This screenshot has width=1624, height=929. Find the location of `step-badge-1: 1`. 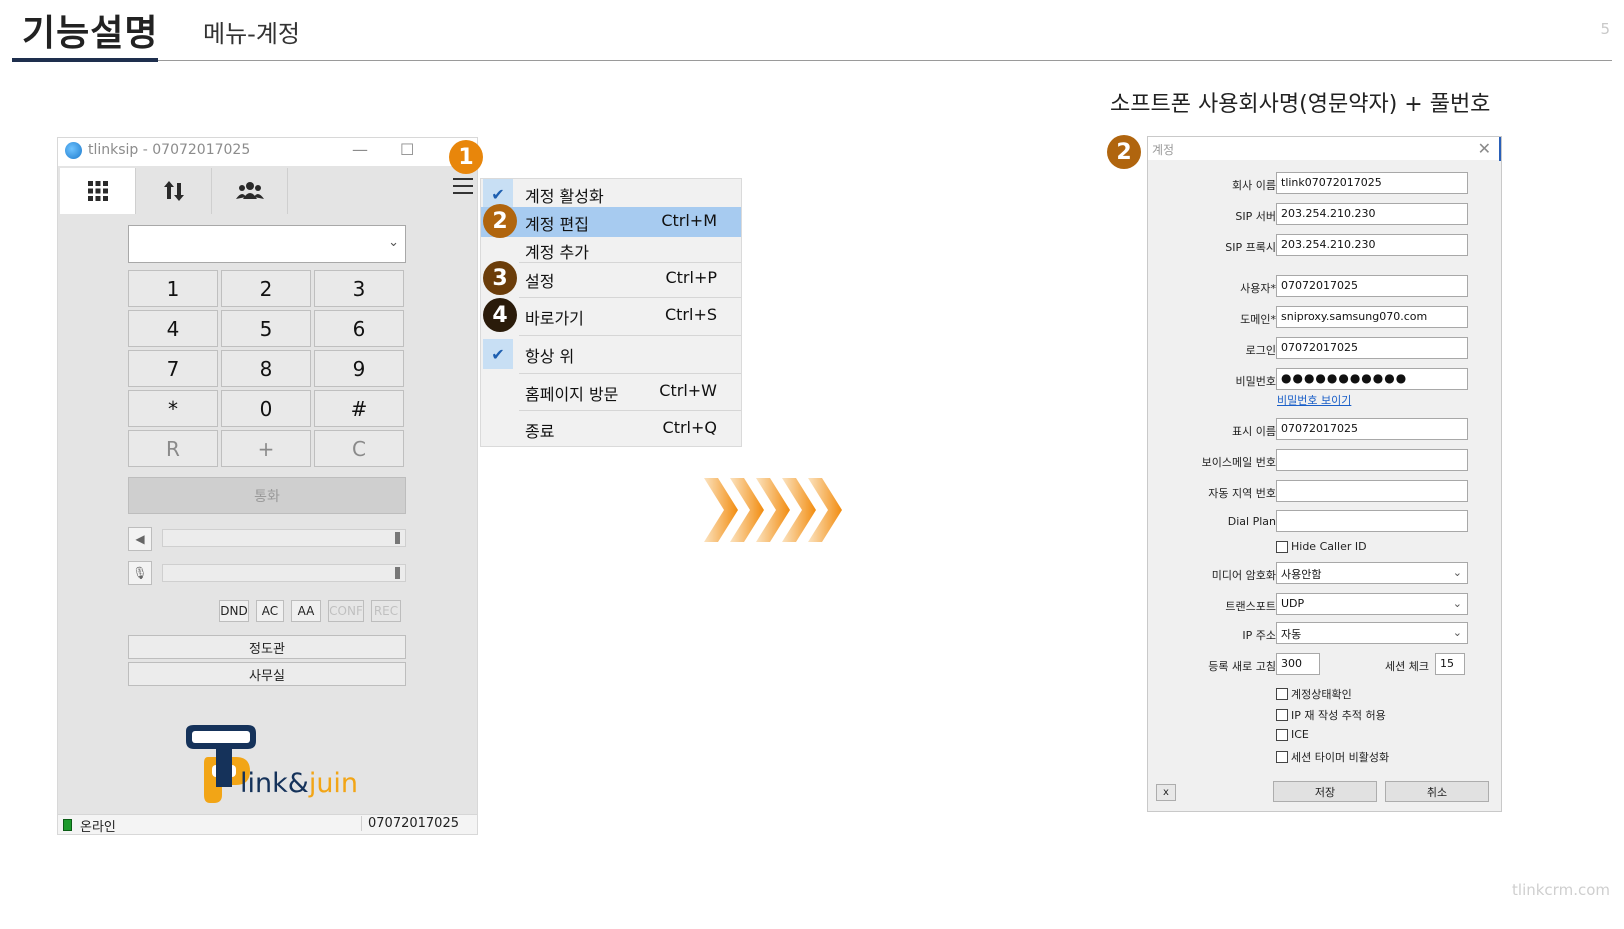

step-badge-1: 1 is located at coordinates (466, 157).